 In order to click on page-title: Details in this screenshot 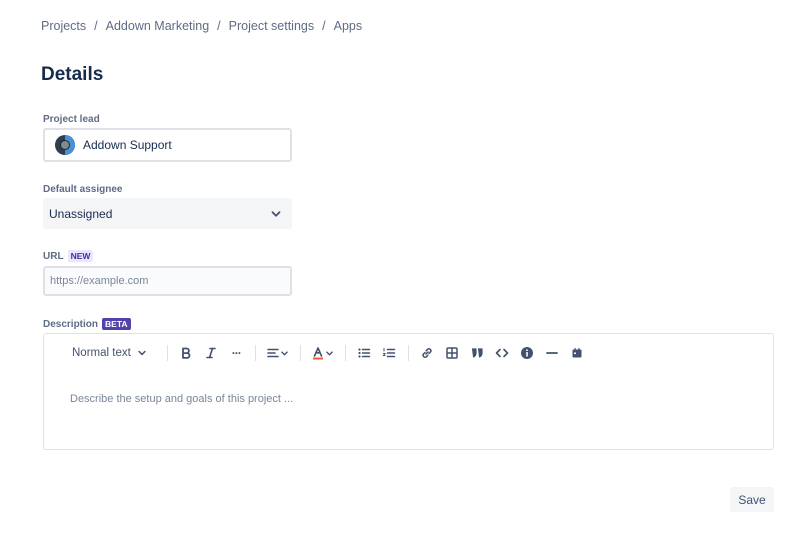, I will do `click(72, 74)`.